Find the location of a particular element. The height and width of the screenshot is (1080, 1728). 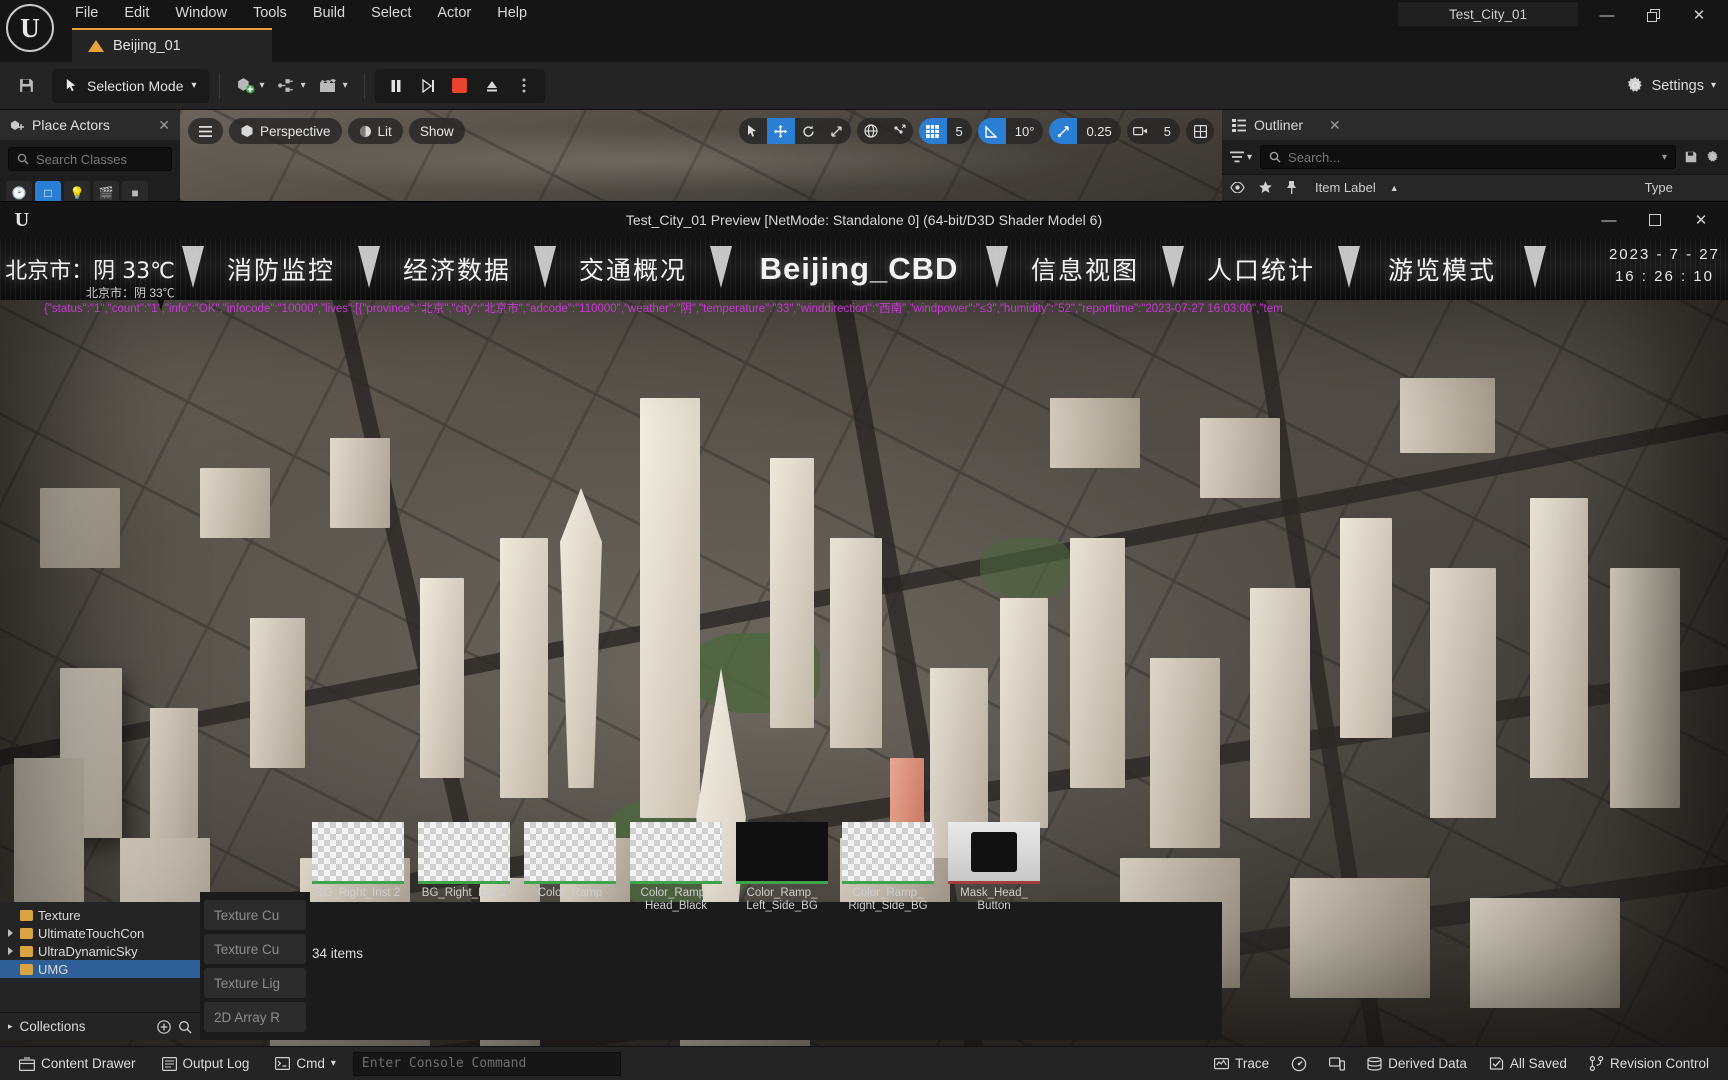

platform-button is located at coordinates (1337, 1064).